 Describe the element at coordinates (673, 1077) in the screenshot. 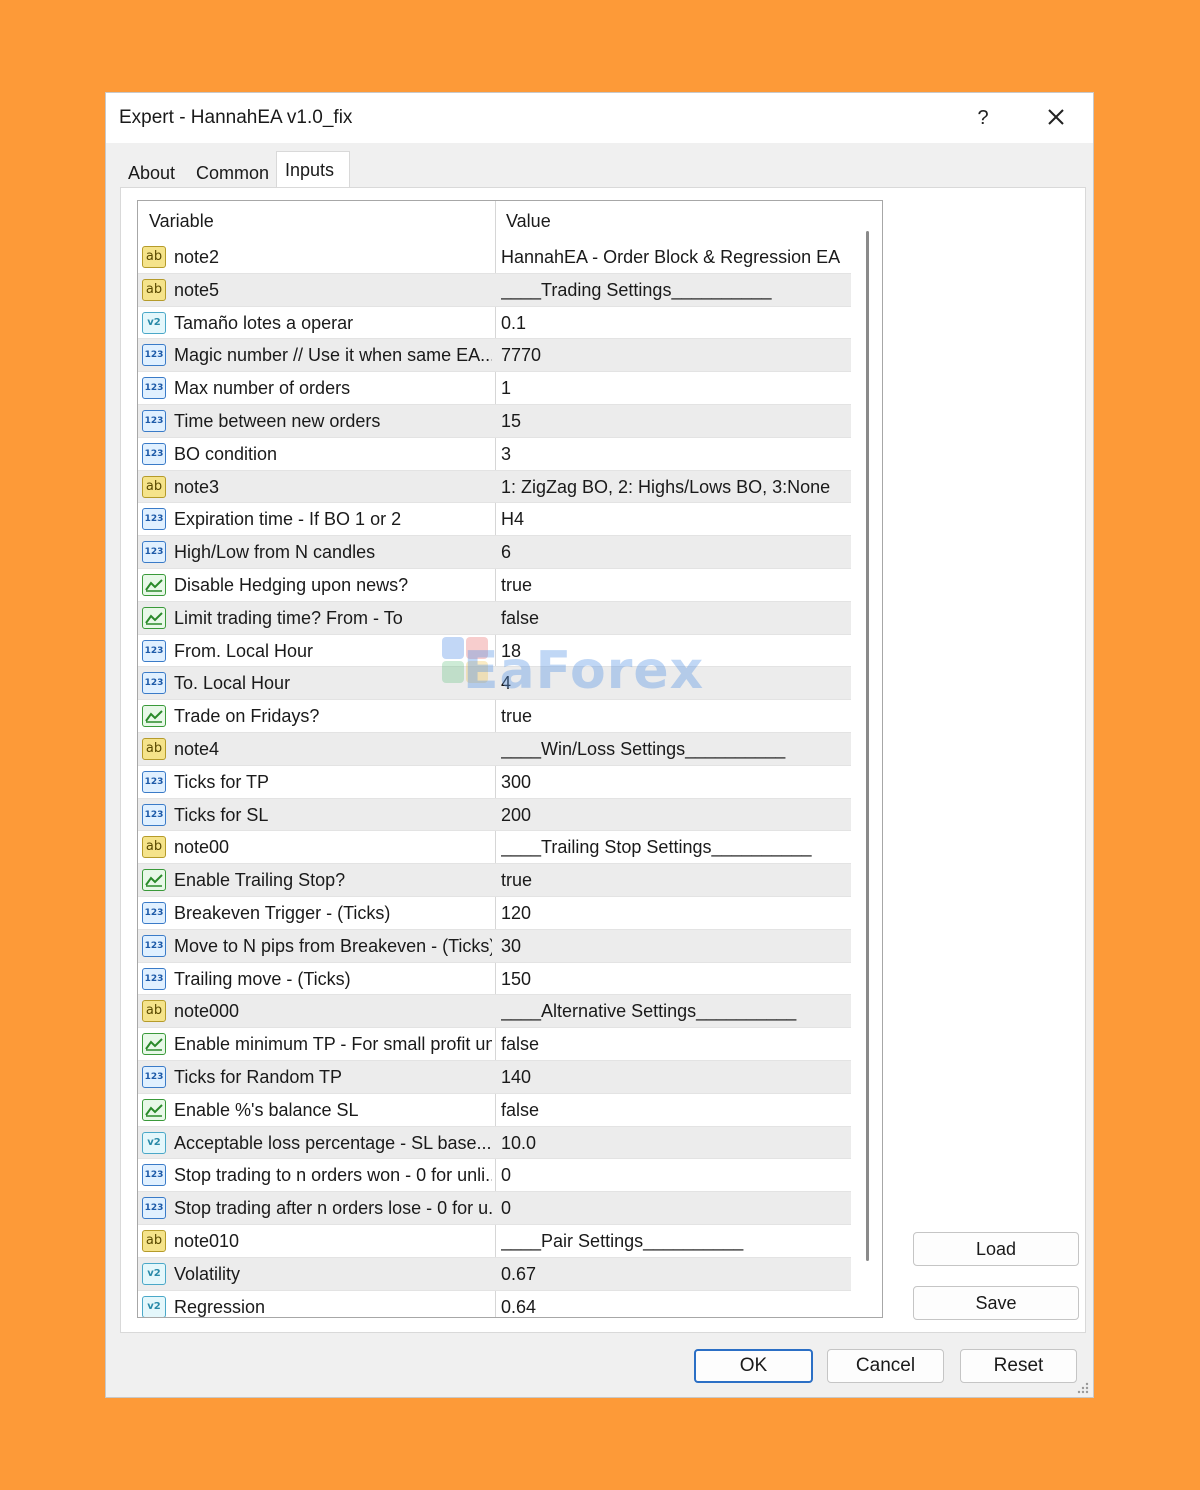

I see `variable-value: 140` at that location.